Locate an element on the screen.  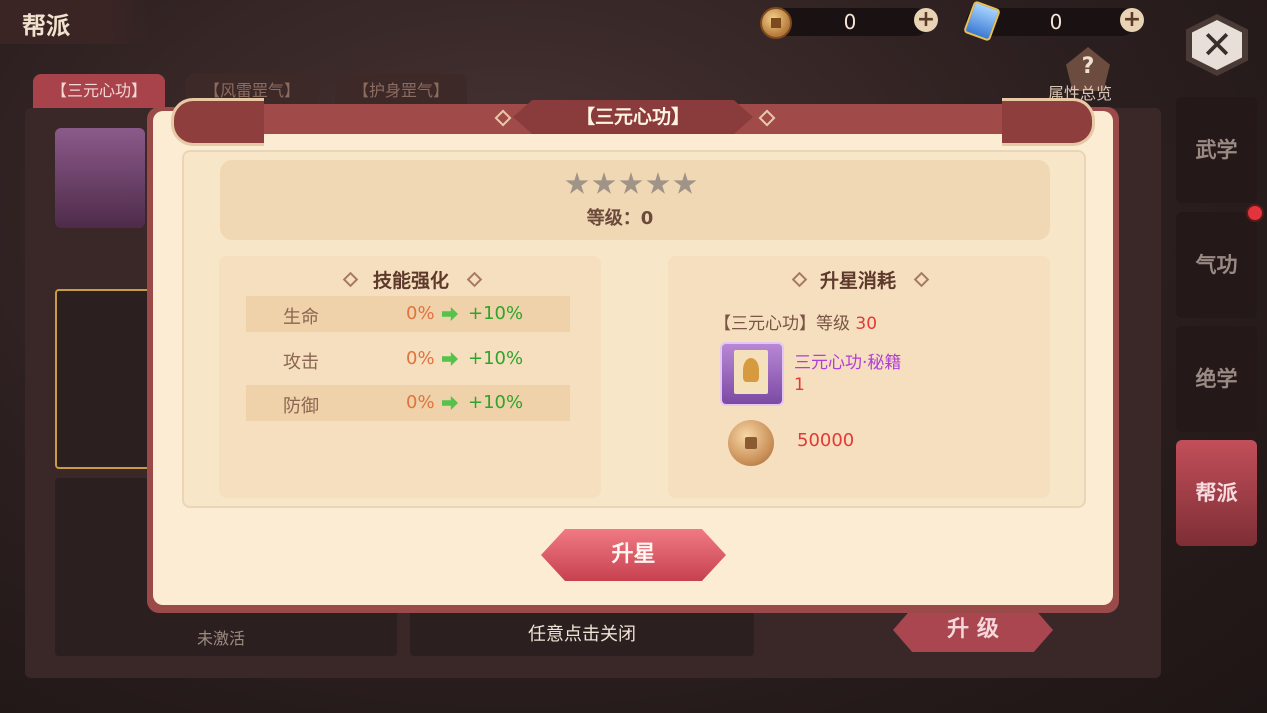
requirement-text: 【三元心功】等级 is located at coordinates (782, 324).